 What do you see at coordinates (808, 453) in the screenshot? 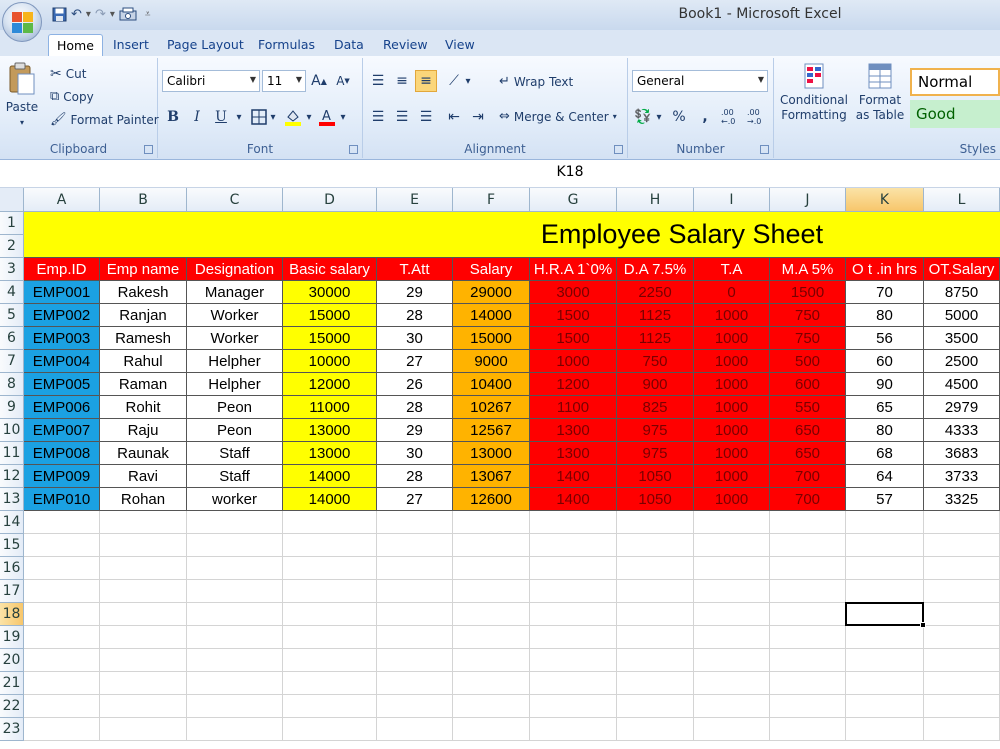
I see `table-cell: 650` at bounding box center [808, 453].